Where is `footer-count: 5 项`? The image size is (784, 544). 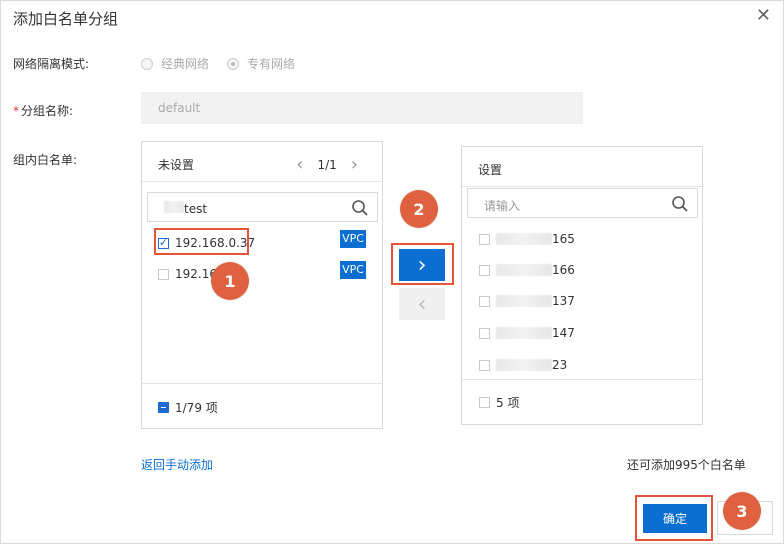 footer-count: 5 项 is located at coordinates (508, 402).